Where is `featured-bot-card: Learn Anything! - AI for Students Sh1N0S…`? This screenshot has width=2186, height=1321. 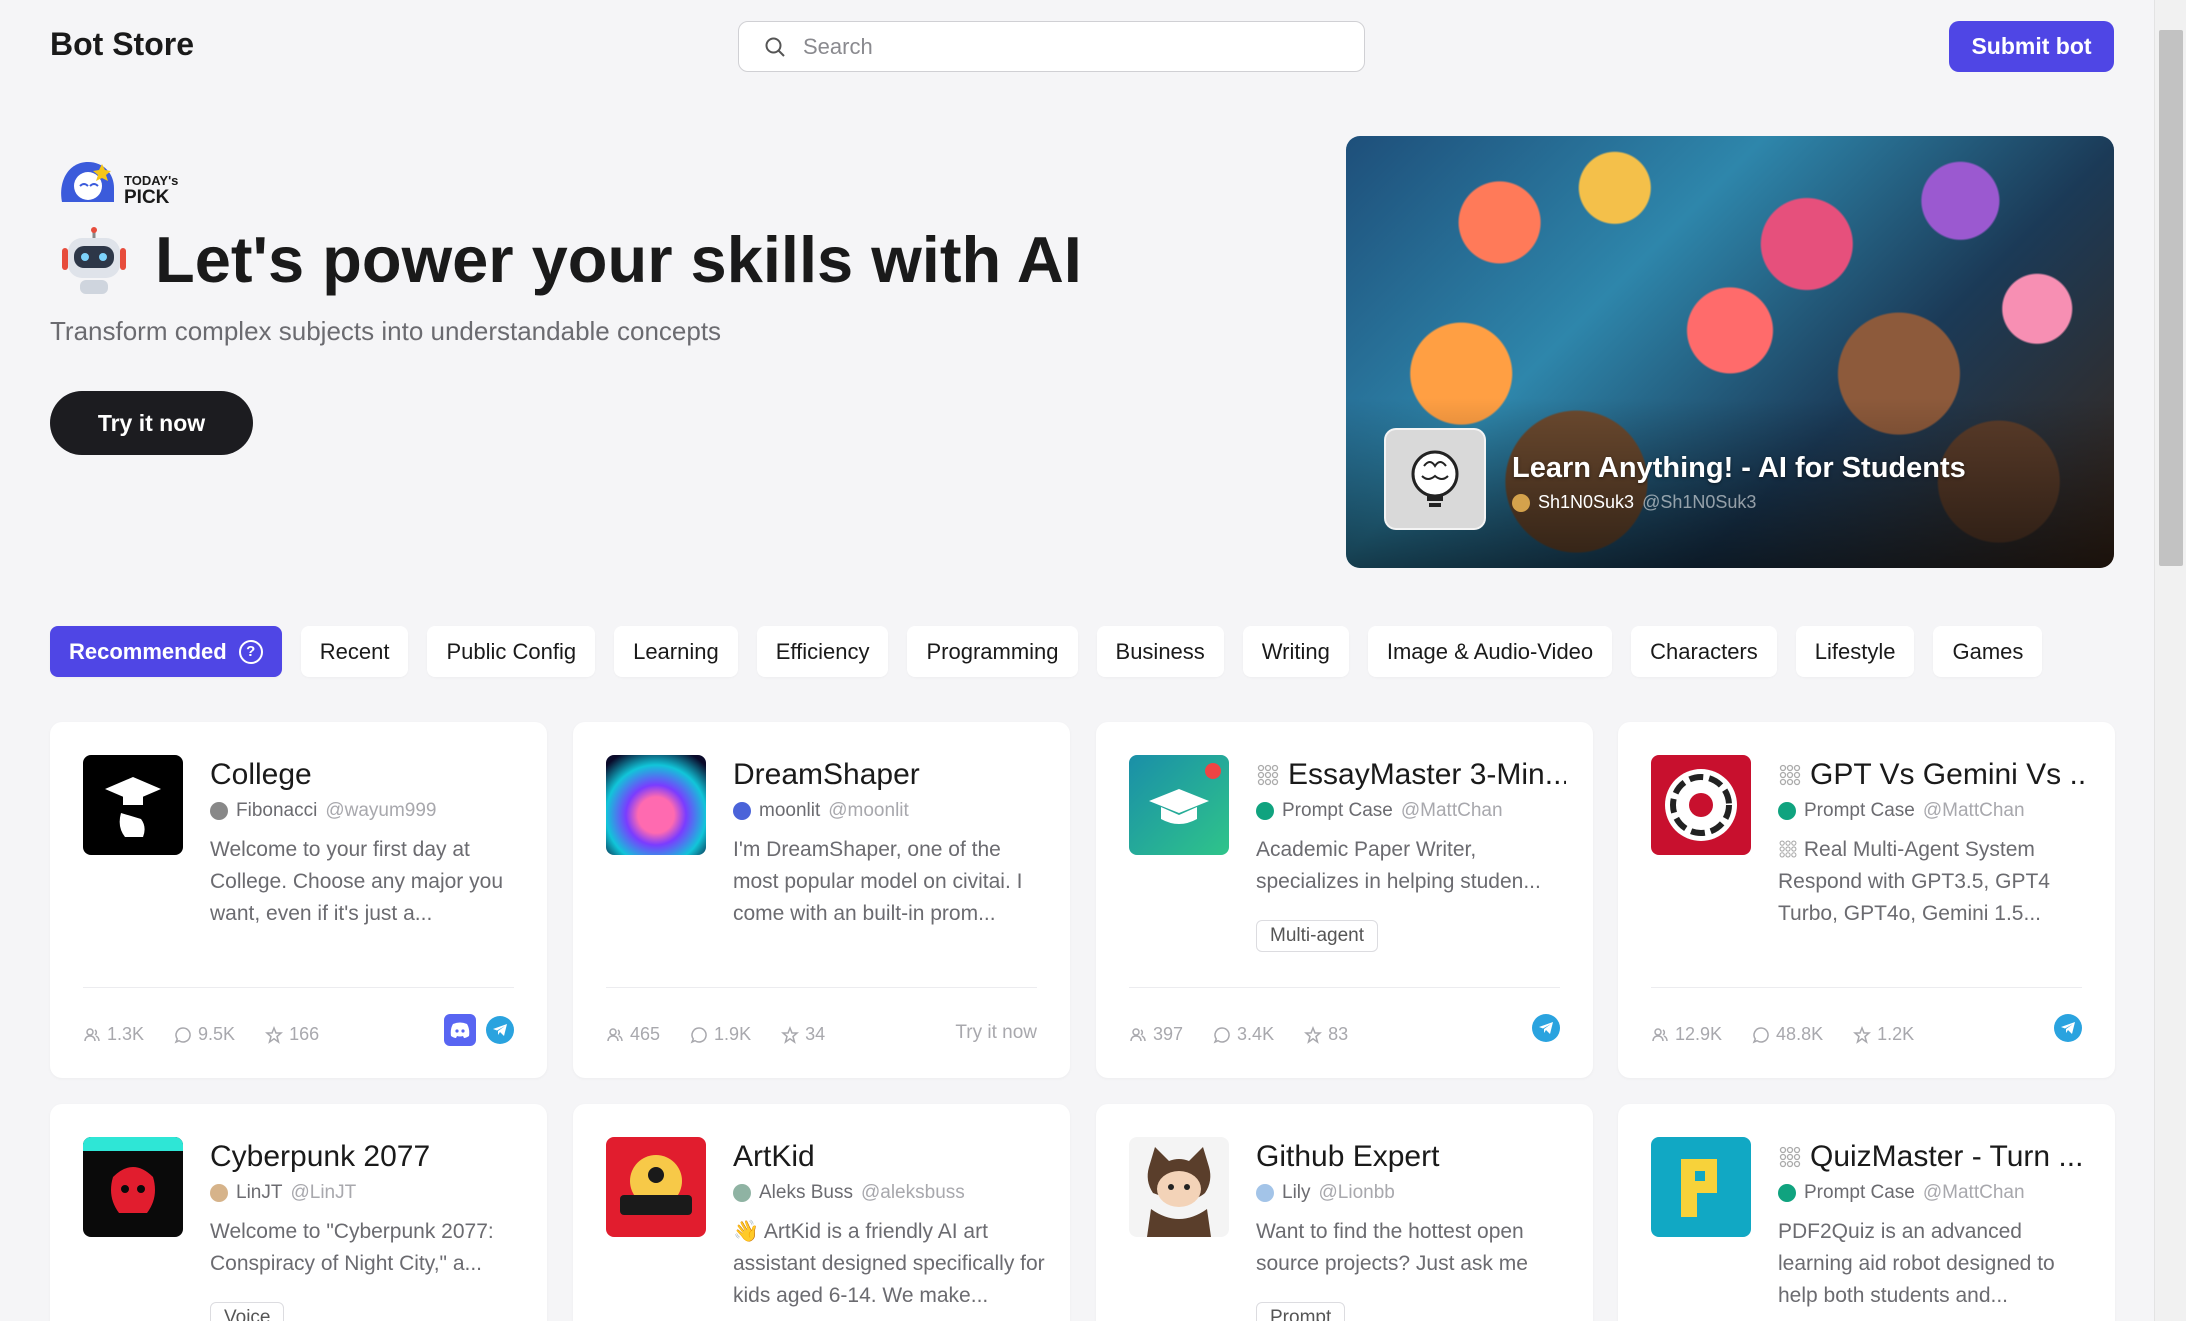 featured-bot-card: Learn Anything! - AI for Students Sh1N0S… is located at coordinates (1730, 352).